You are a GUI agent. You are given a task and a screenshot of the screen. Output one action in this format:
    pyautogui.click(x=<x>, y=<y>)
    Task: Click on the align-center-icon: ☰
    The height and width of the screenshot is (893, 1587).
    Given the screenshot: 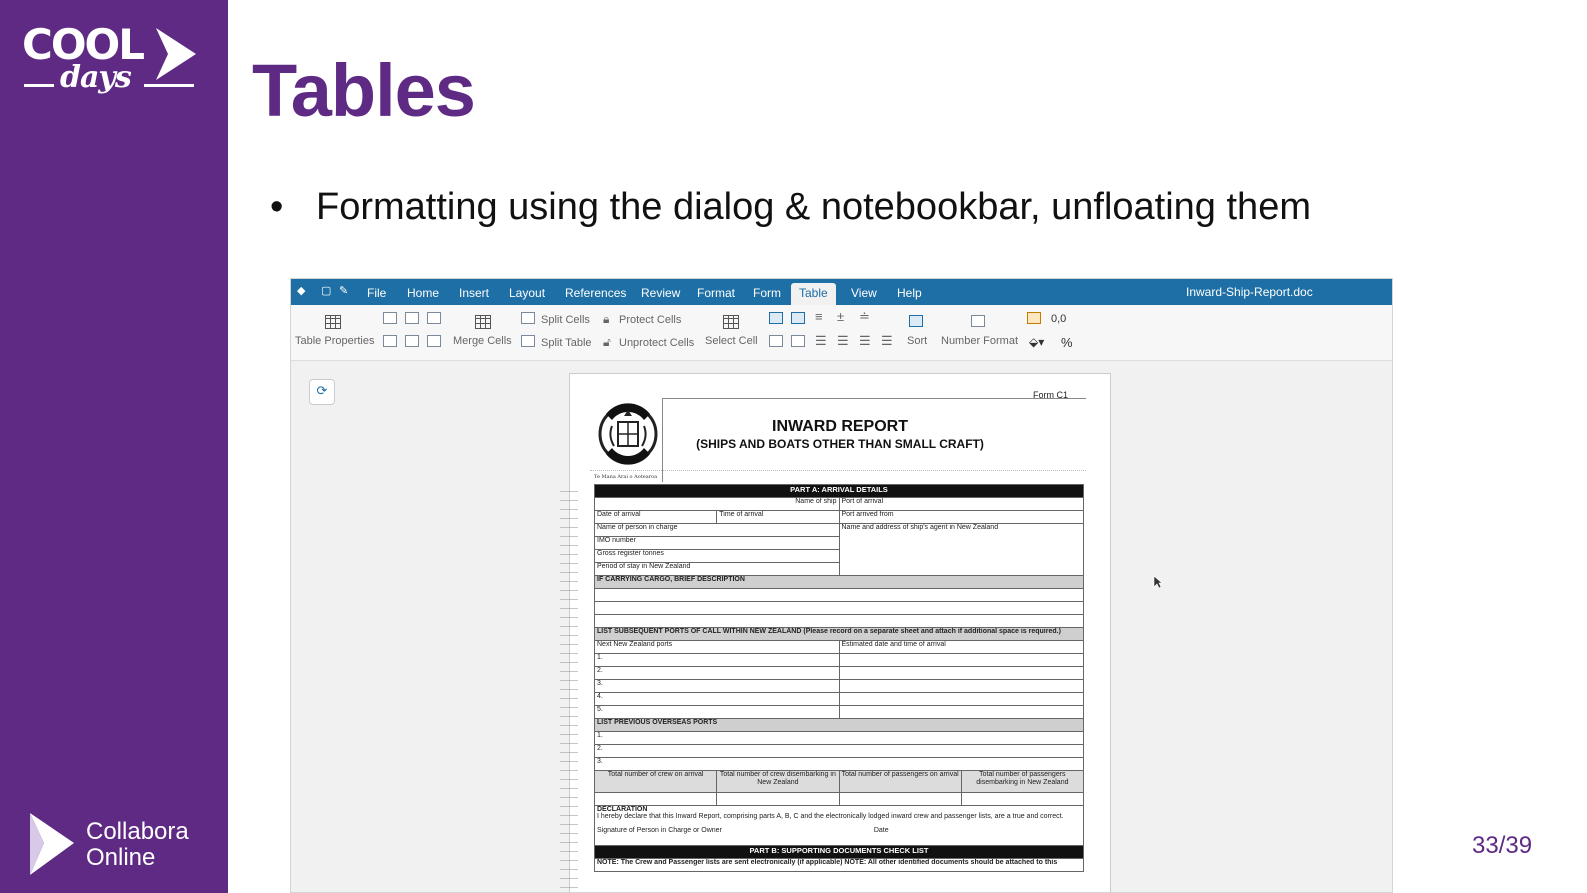 What is the action you would take?
    pyautogui.click(x=843, y=341)
    